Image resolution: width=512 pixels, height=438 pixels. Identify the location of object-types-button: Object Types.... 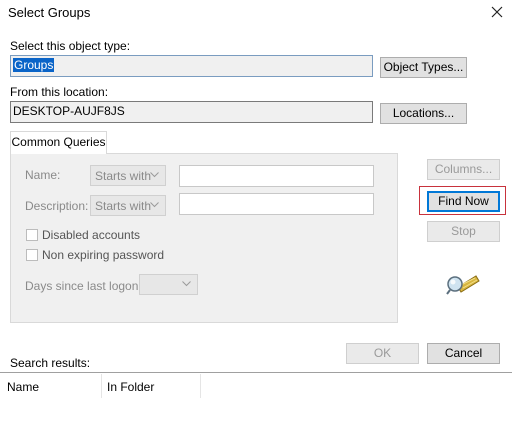
(423, 67).